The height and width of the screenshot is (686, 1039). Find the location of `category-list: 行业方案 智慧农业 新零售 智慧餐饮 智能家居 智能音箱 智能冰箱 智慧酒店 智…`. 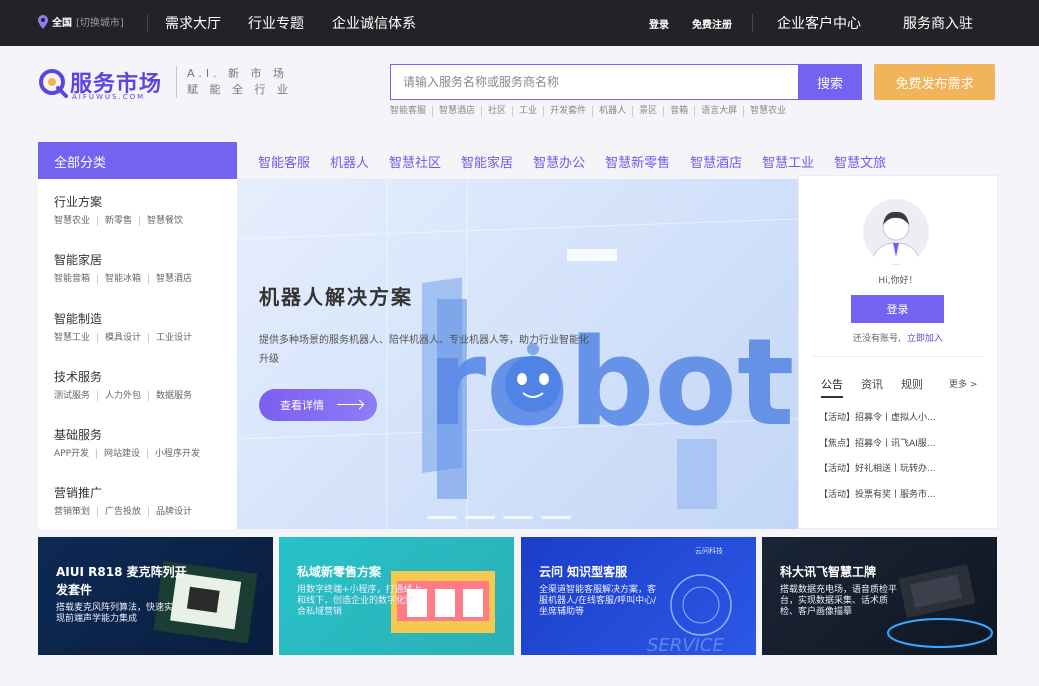

category-list: 行业方案 智慧农业 新零售 智慧餐饮 智能家居 智能音箱 智能冰箱 智慧酒店 智… is located at coordinates (137, 354).